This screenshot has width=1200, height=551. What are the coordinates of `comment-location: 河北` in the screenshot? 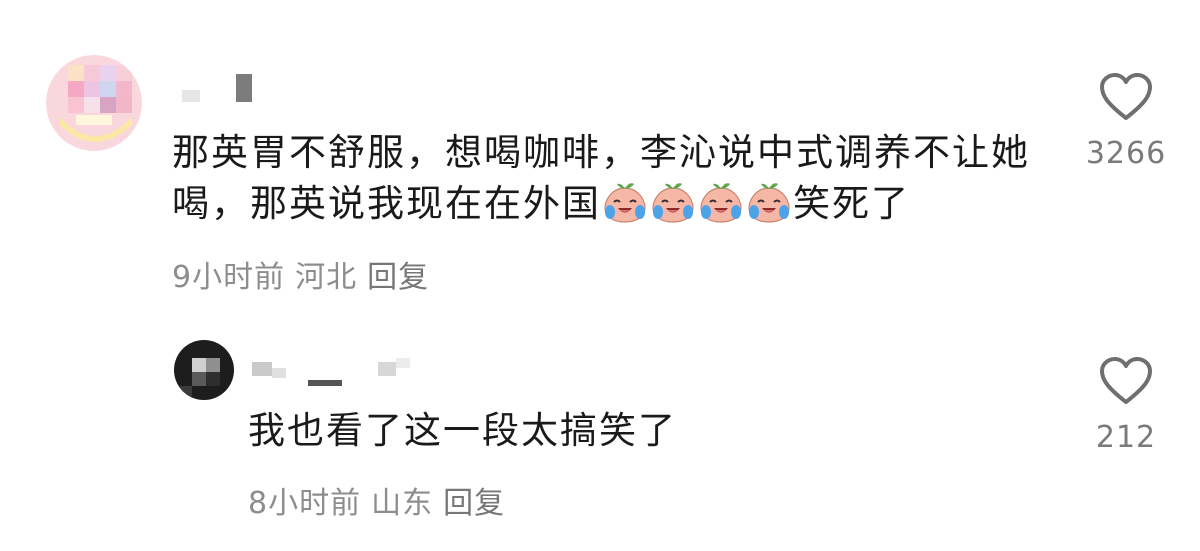 It's located at (326, 277).